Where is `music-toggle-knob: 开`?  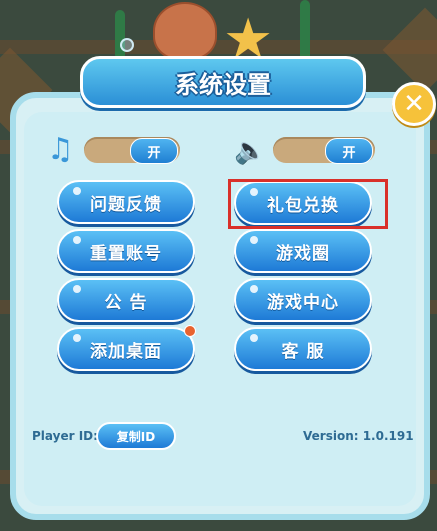 music-toggle-knob: 开 is located at coordinates (154, 151).